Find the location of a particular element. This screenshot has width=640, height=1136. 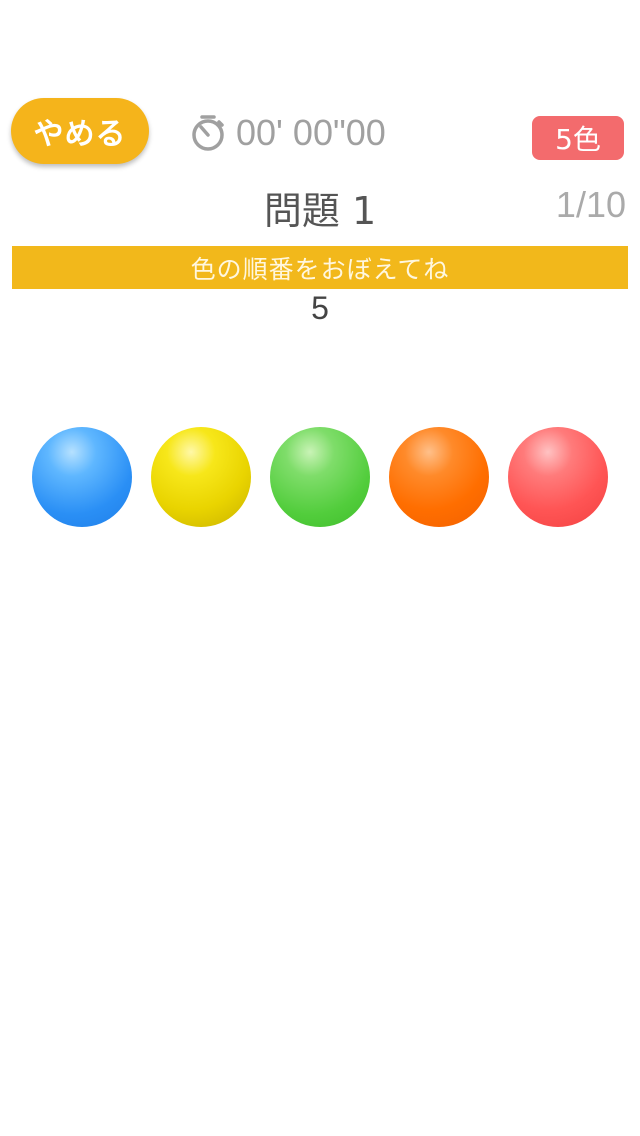

countdown-number: 5 is located at coordinates (320, 308).